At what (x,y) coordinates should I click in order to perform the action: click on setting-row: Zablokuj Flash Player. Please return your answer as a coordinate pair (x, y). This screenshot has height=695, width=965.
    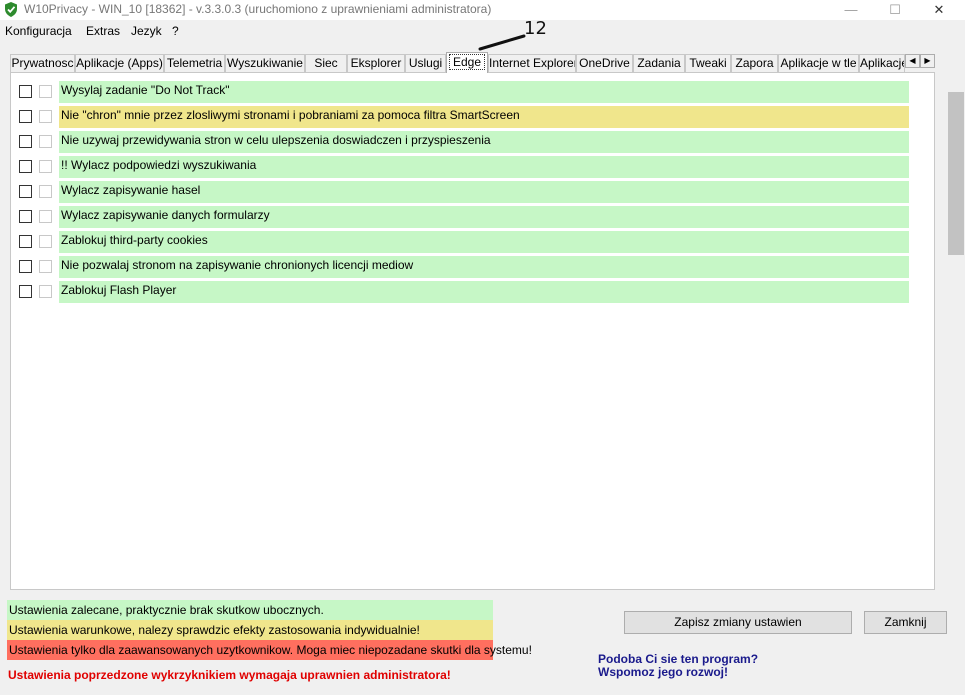
    Looking at the image, I should click on (469, 292).